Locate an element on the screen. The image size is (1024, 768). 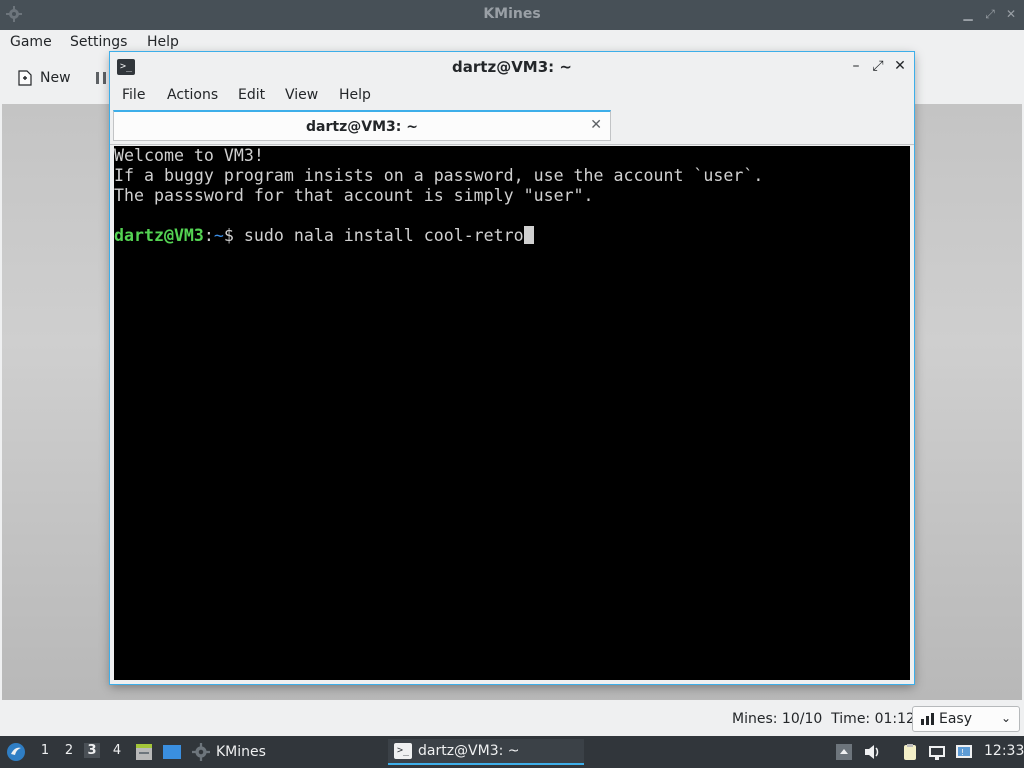
prompt-symbol: $ is located at coordinates (233, 235).